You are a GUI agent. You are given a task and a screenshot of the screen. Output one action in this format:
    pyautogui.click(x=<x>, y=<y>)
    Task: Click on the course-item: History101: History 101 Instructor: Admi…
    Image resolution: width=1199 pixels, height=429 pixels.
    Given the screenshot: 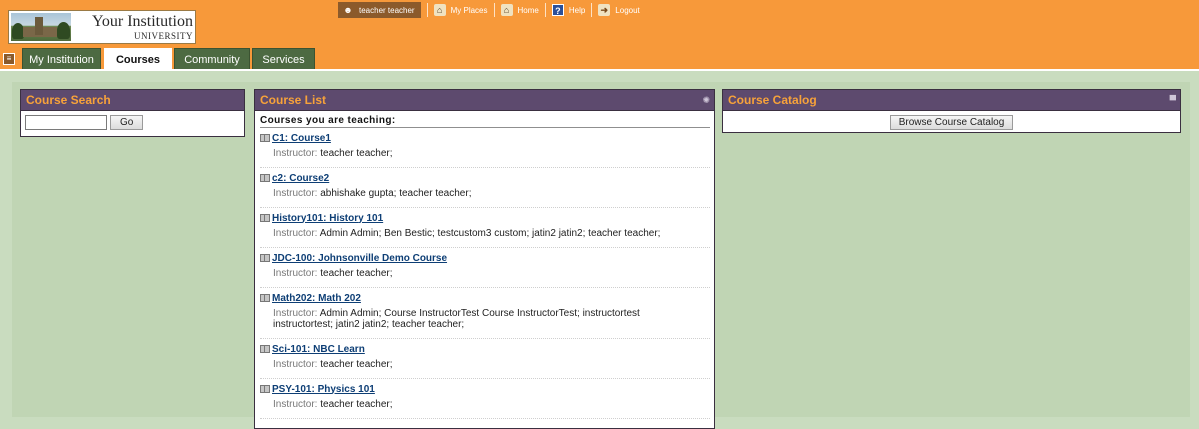 What is the action you would take?
    pyautogui.click(x=485, y=228)
    